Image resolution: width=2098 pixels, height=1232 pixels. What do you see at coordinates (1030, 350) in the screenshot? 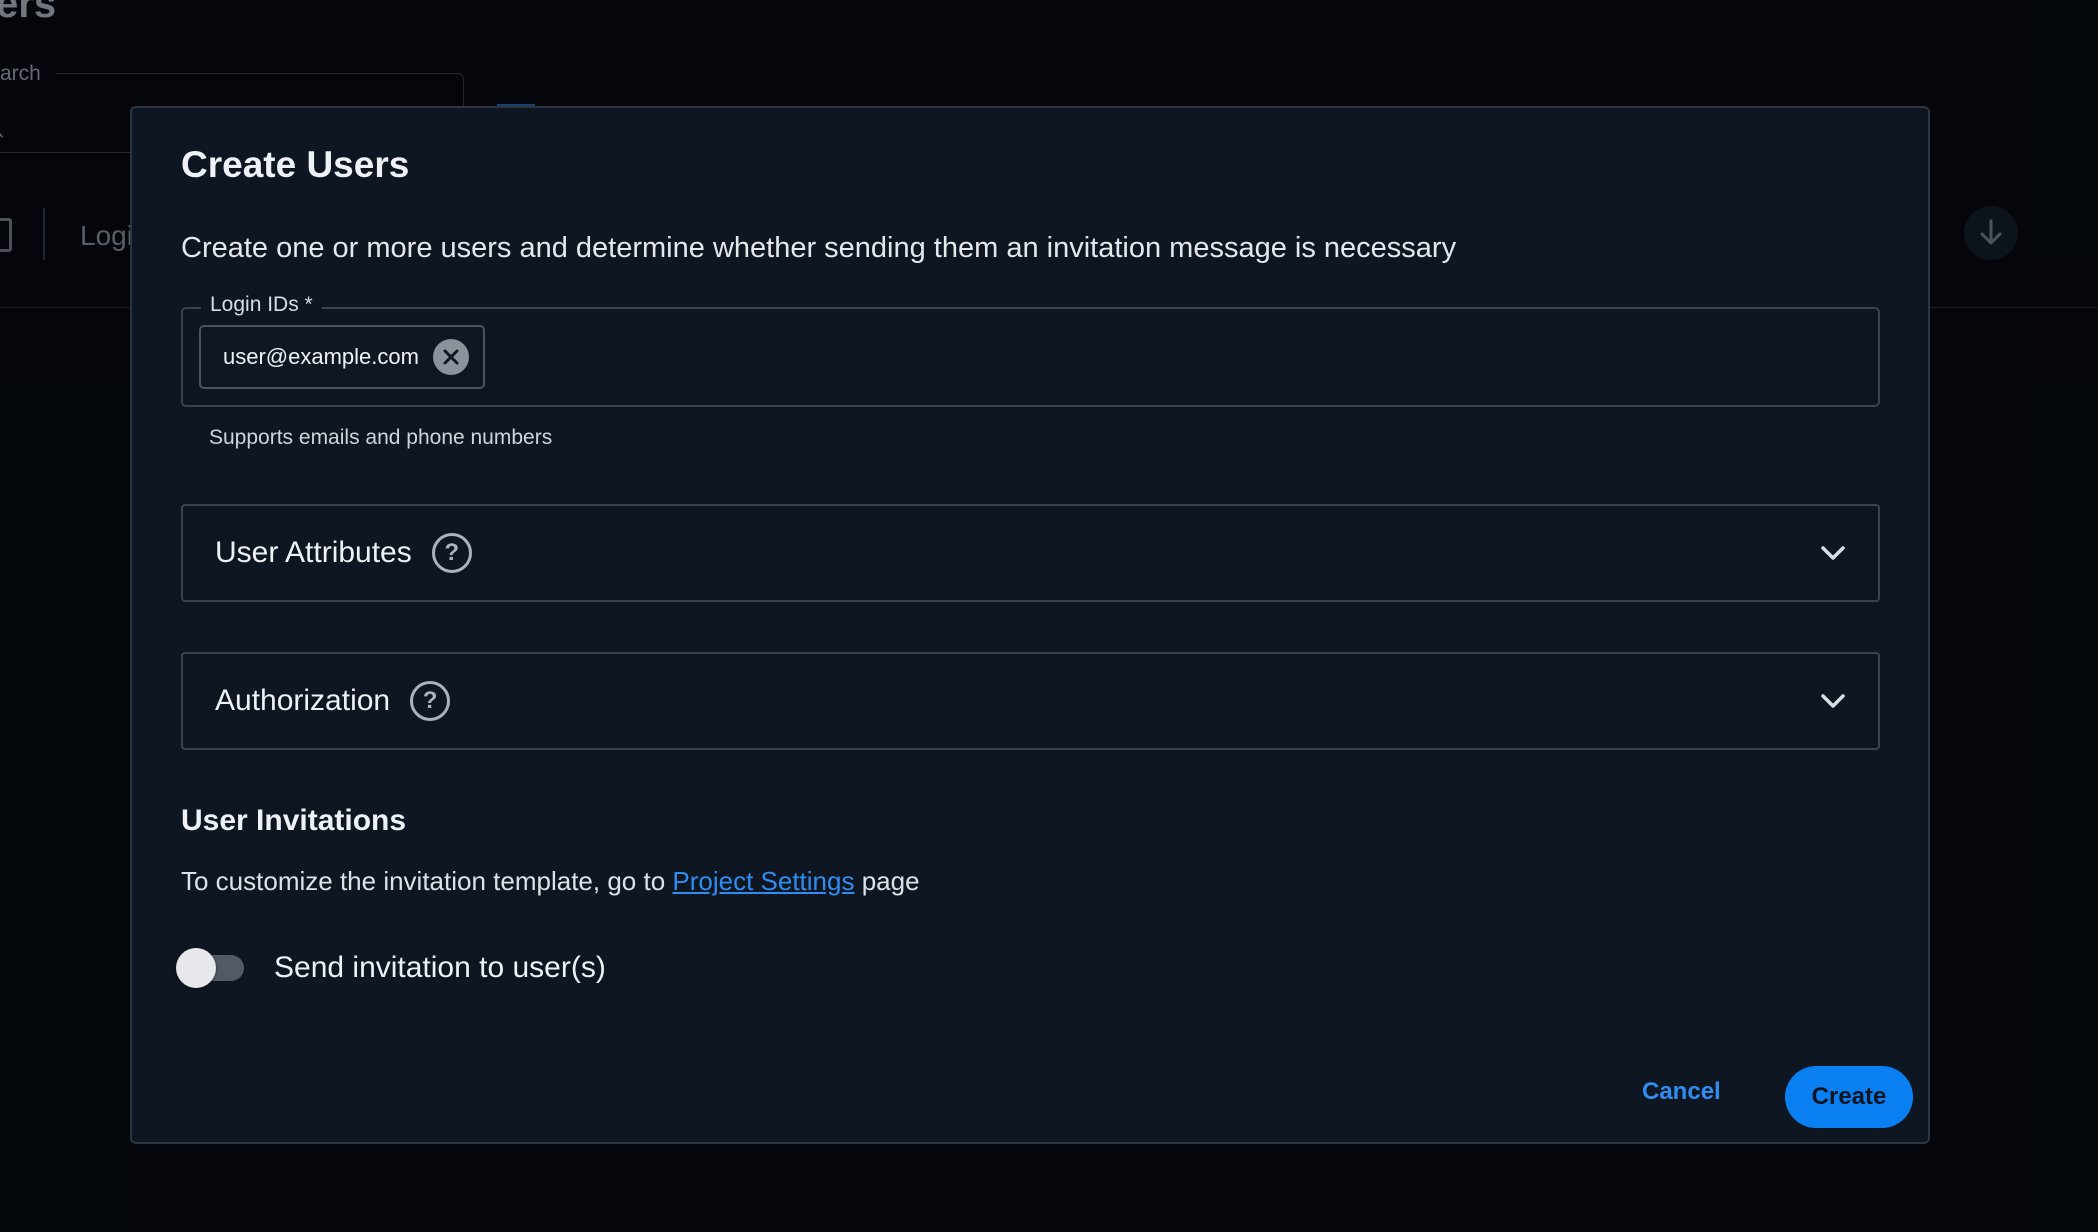
I see `login-ids-field: Login IDs * user@example.com` at bounding box center [1030, 350].